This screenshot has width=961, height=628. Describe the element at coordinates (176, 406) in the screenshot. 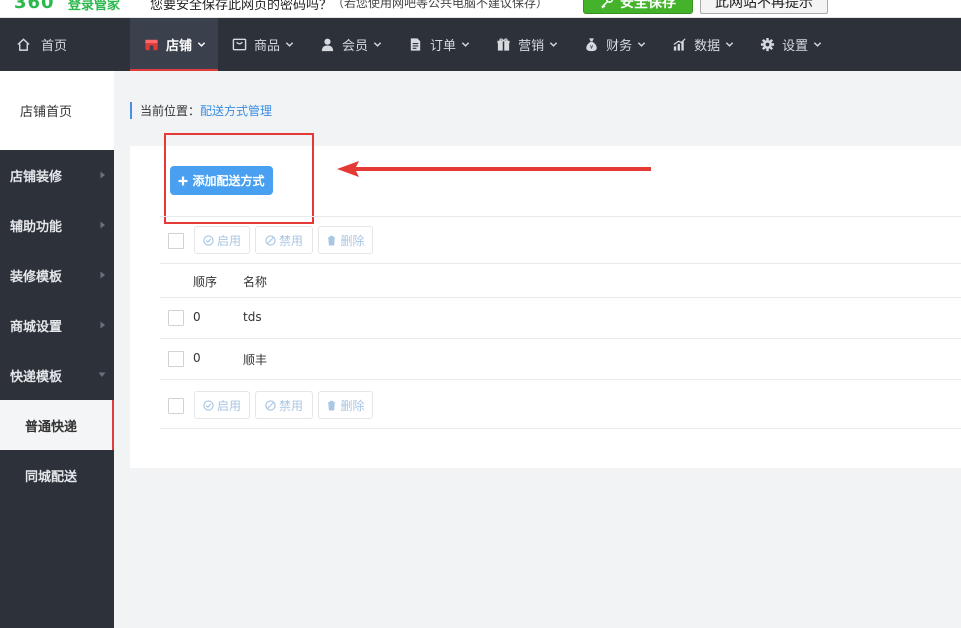

I see `select-all-checkbox-bottom` at that location.